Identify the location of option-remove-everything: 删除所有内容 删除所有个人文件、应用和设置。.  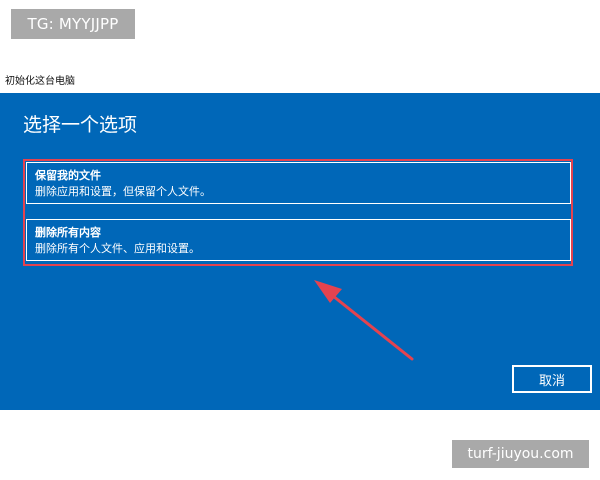
(298, 240).